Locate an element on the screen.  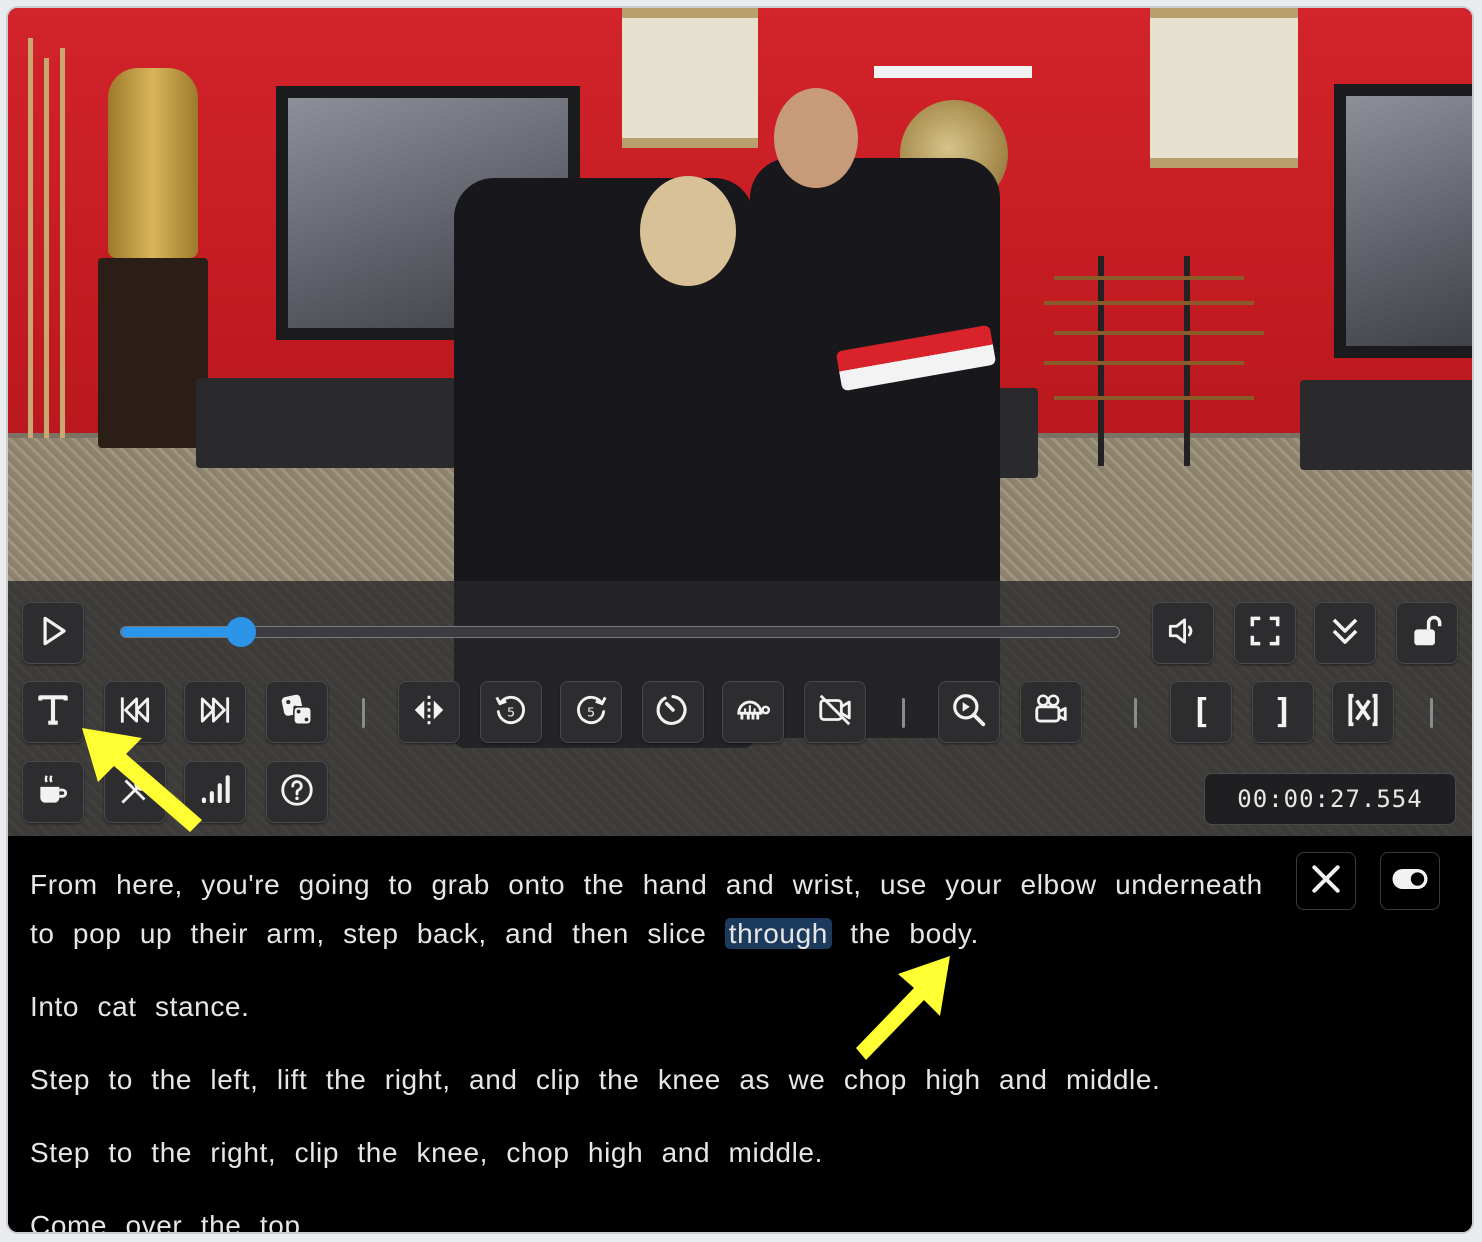
loop-start-label: [ is located at coordinates (1201, 712).